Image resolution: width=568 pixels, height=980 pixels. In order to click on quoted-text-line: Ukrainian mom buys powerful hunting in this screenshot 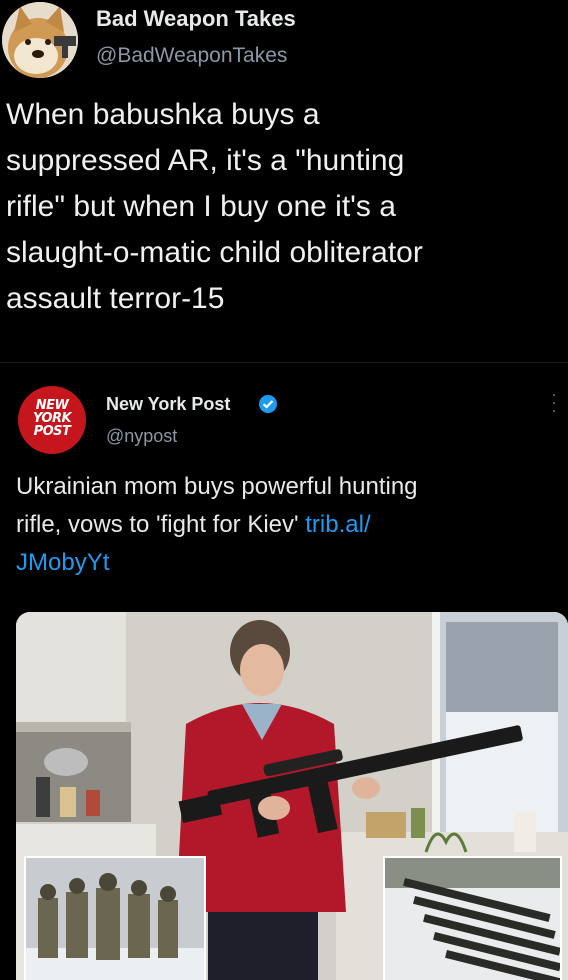, I will do `click(217, 486)`.